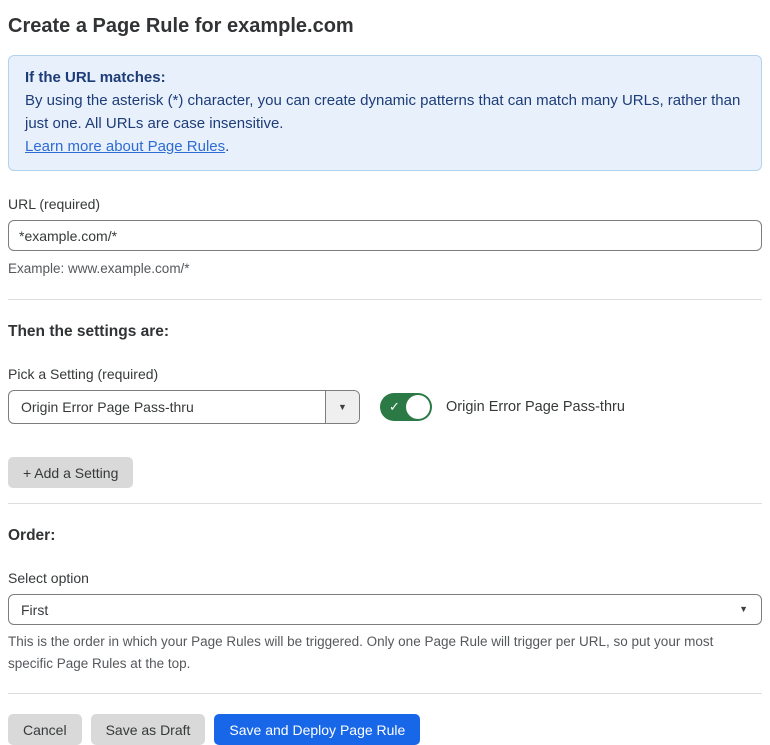  What do you see at coordinates (32, 535) in the screenshot?
I see `order-section-heading: Order:` at bounding box center [32, 535].